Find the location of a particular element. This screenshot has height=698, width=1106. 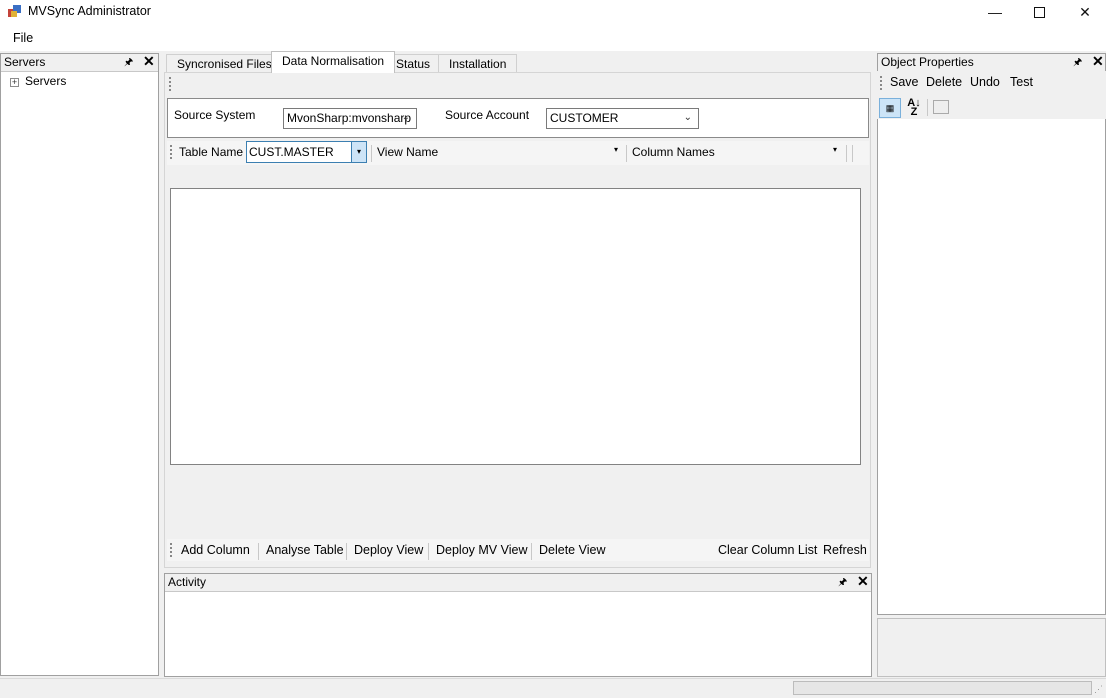

menu-file: File is located at coordinates (23, 38).